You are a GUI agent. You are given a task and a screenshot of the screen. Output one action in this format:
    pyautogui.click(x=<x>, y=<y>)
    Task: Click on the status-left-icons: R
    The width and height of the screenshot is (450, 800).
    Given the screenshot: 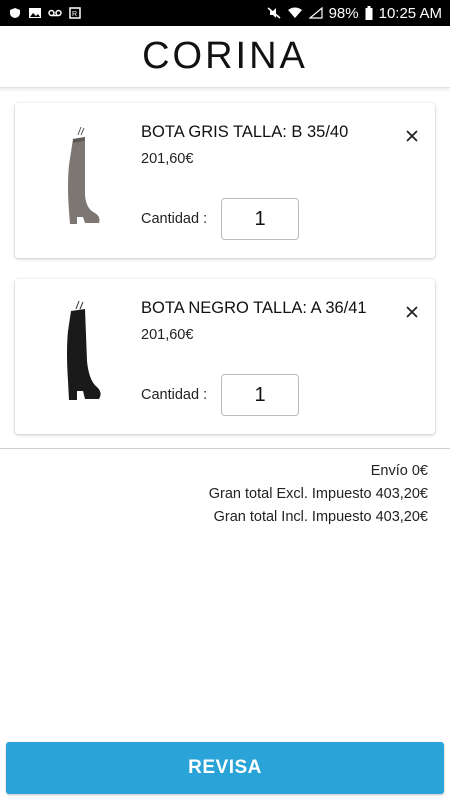 What is the action you would take?
    pyautogui.click(x=45, y=13)
    